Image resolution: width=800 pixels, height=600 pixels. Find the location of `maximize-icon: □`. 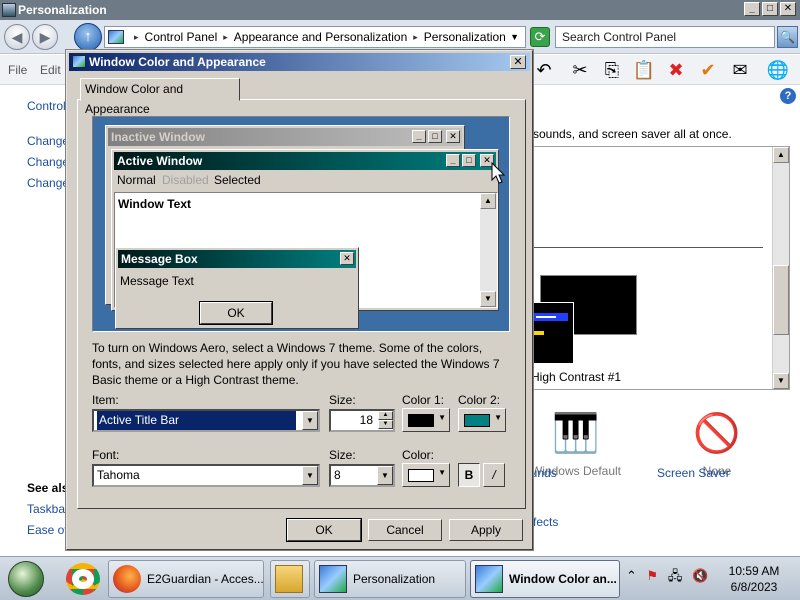

maximize-icon: □ is located at coordinates (469, 160).